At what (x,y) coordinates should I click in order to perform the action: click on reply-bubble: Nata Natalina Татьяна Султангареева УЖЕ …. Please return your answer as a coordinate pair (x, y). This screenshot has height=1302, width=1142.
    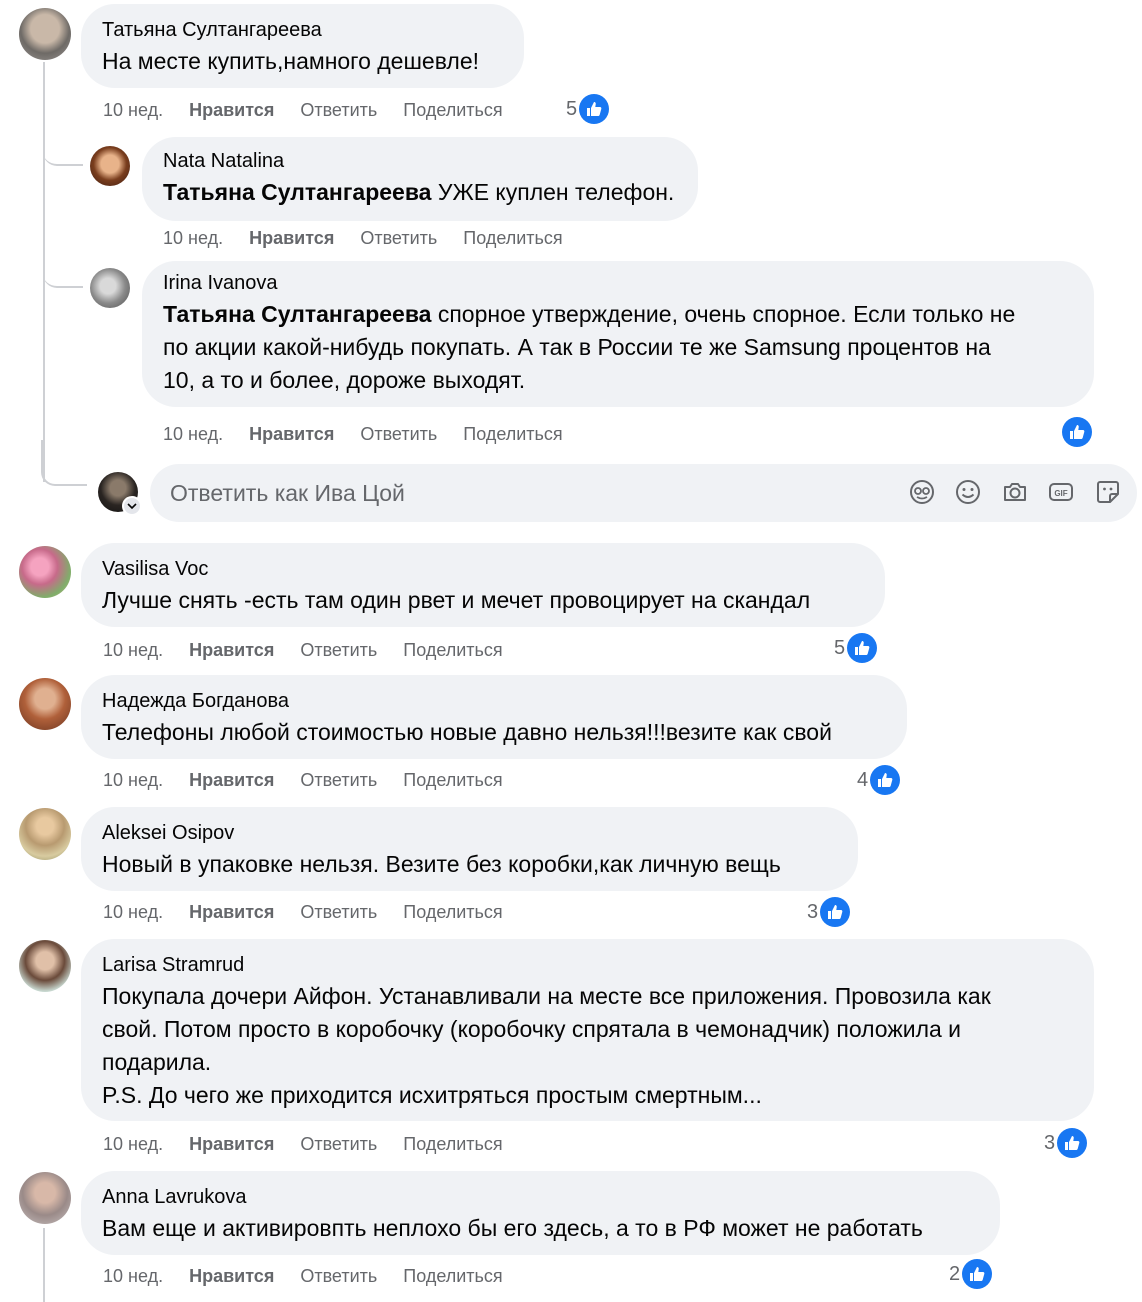
    Looking at the image, I should click on (420, 179).